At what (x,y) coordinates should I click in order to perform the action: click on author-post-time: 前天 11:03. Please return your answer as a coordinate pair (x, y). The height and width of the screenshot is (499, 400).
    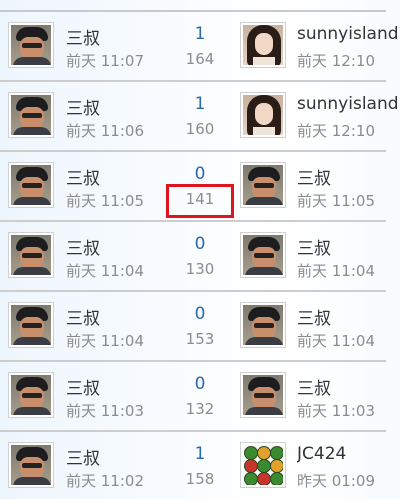
    Looking at the image, I should click on (105, 411).